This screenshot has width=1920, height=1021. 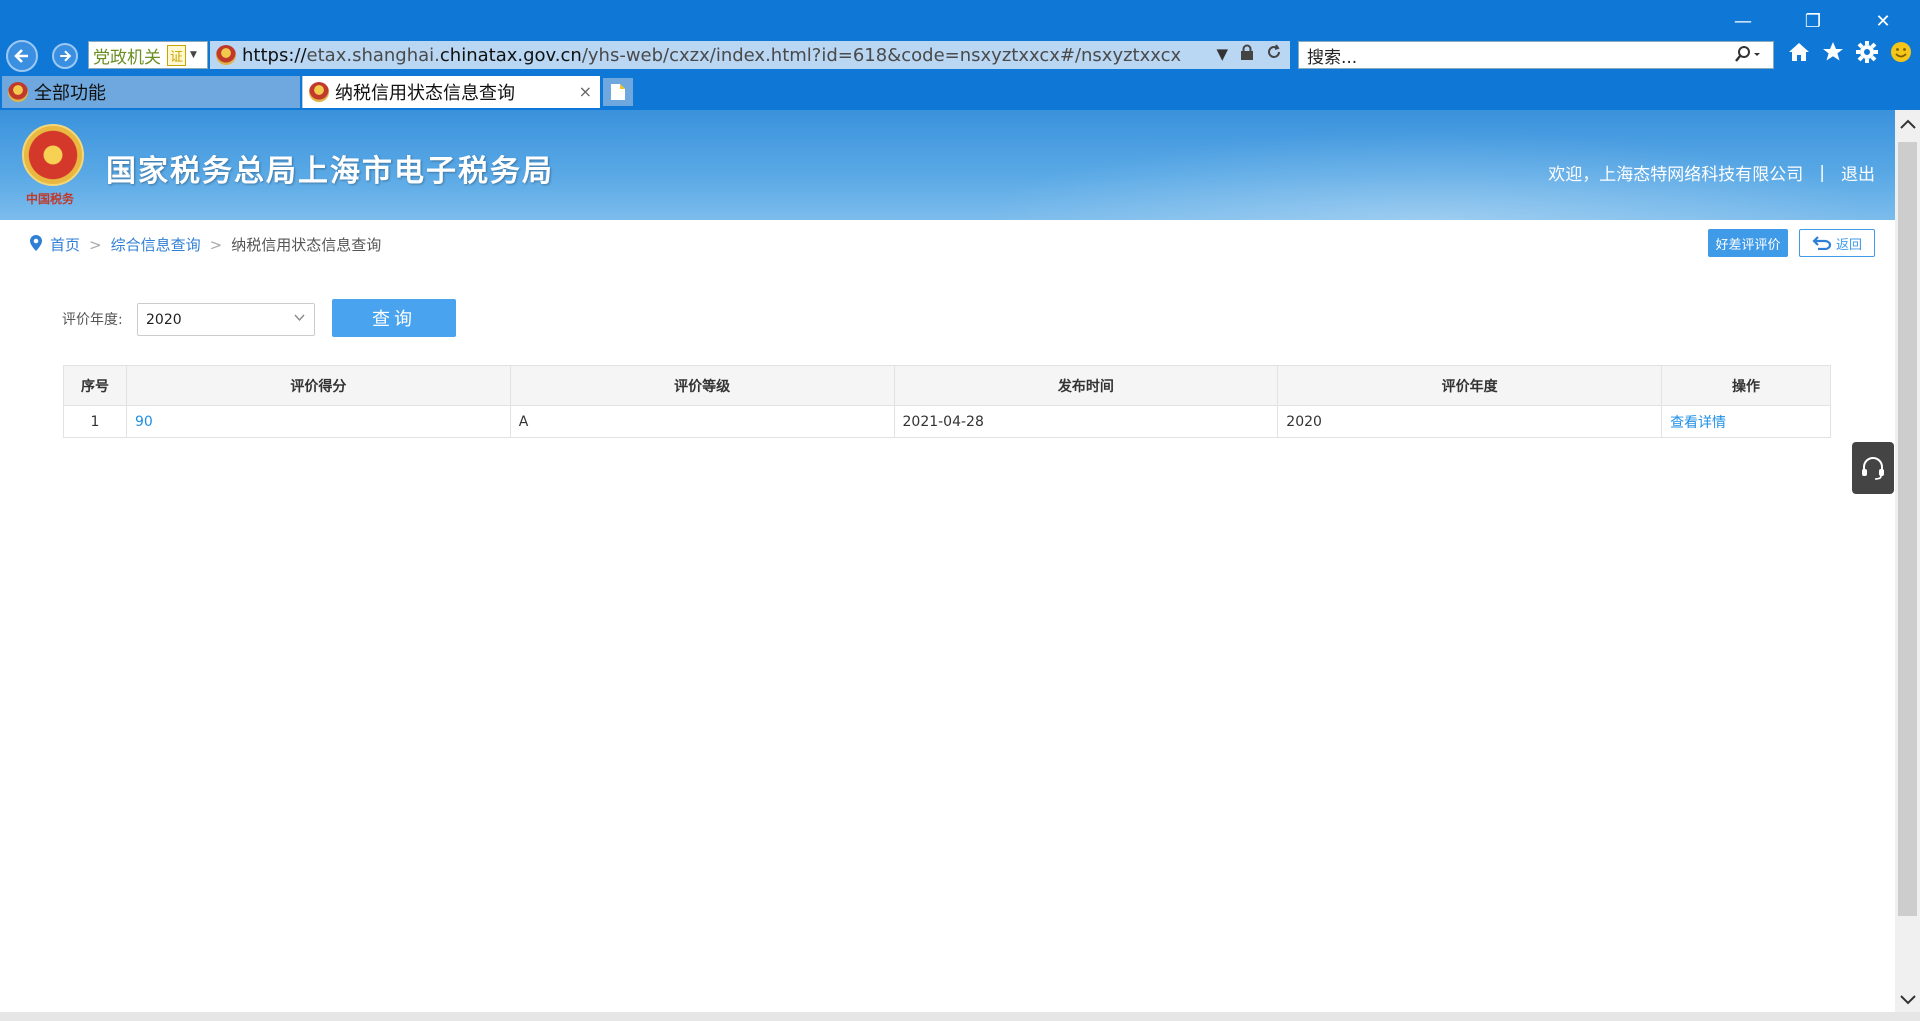 I want to click on table-header-row: 序号 评价得分 评价等级 发布时间 评价年度 操作, so click(x=947, y=385).